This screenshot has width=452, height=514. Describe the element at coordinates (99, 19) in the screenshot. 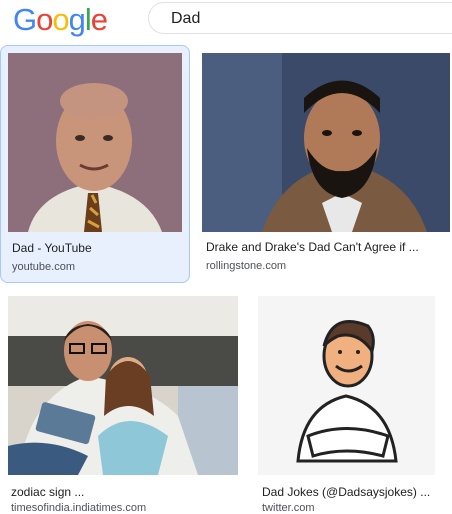

I see `logo-letter: e` at that location.